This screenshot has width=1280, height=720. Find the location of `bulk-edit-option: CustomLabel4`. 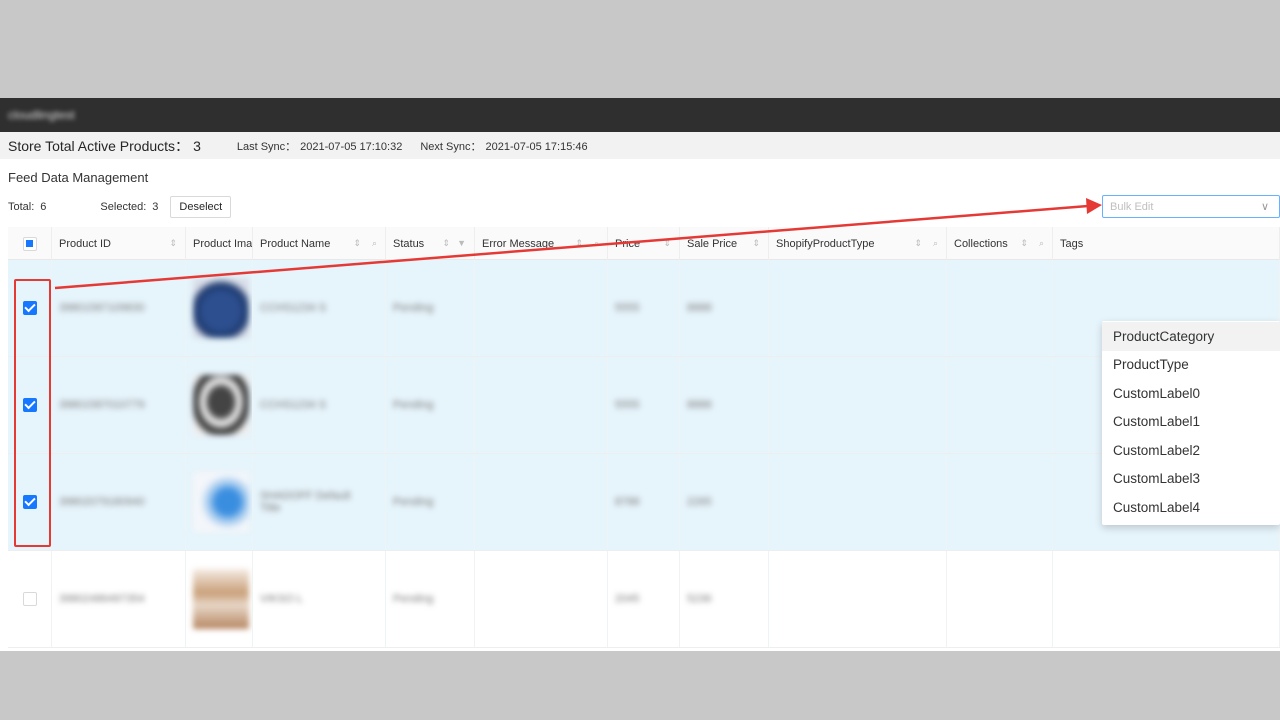

bulk-edit-option: CustomLabel4 is located at coordinates (1191, 507).